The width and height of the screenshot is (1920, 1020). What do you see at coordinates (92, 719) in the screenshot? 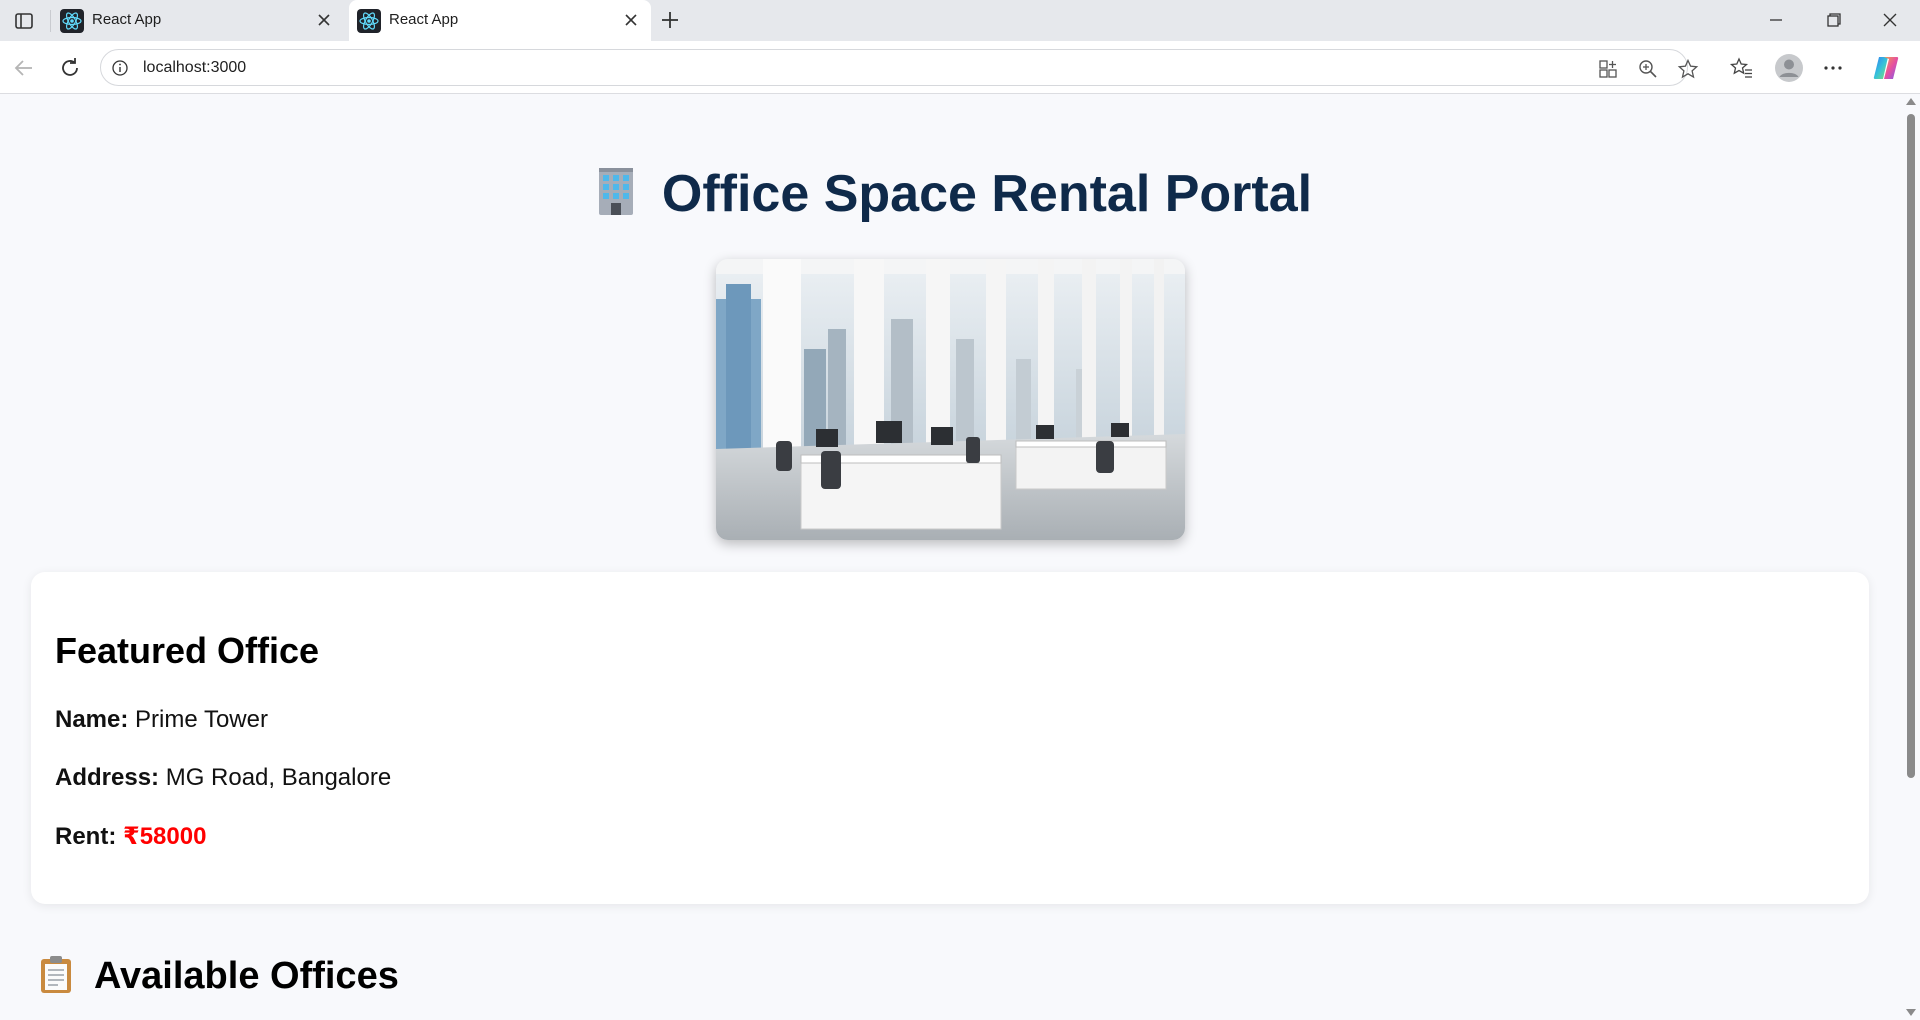
I see `name-label: Name:` at bounding box center [92, 719].